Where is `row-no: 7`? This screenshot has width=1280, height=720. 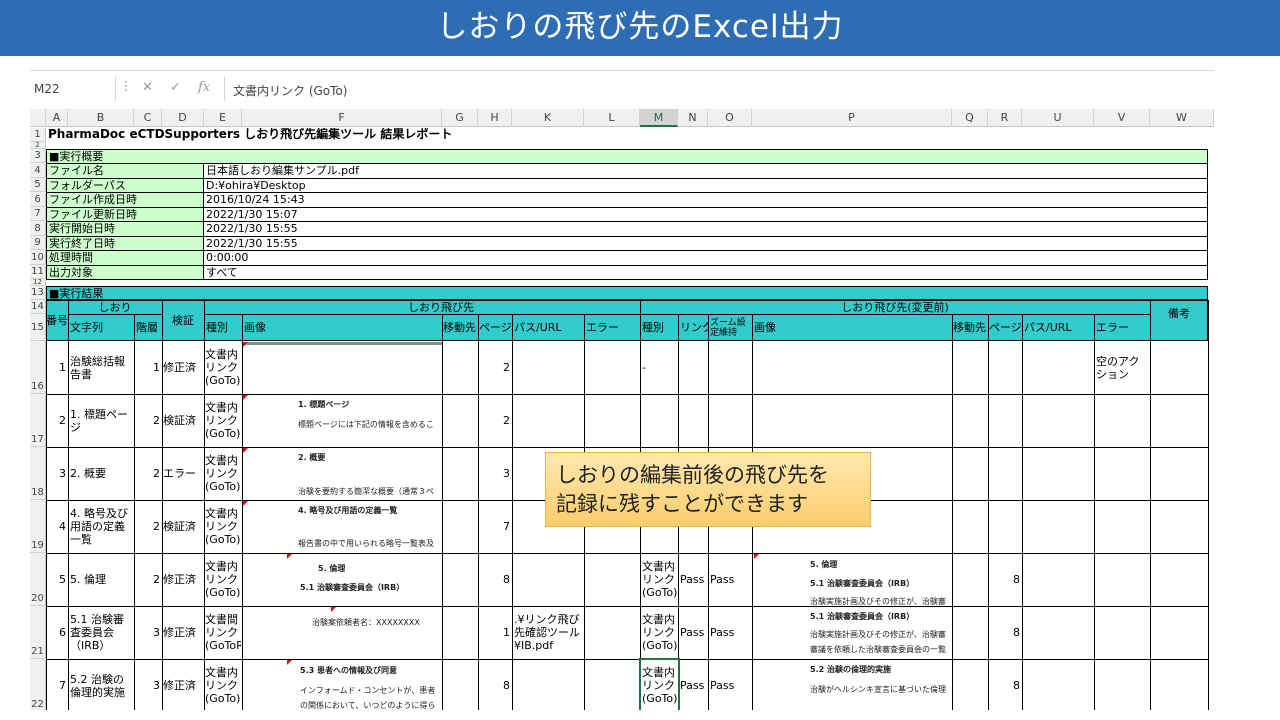
row-no: 7 is located at coordinates (56, 684).